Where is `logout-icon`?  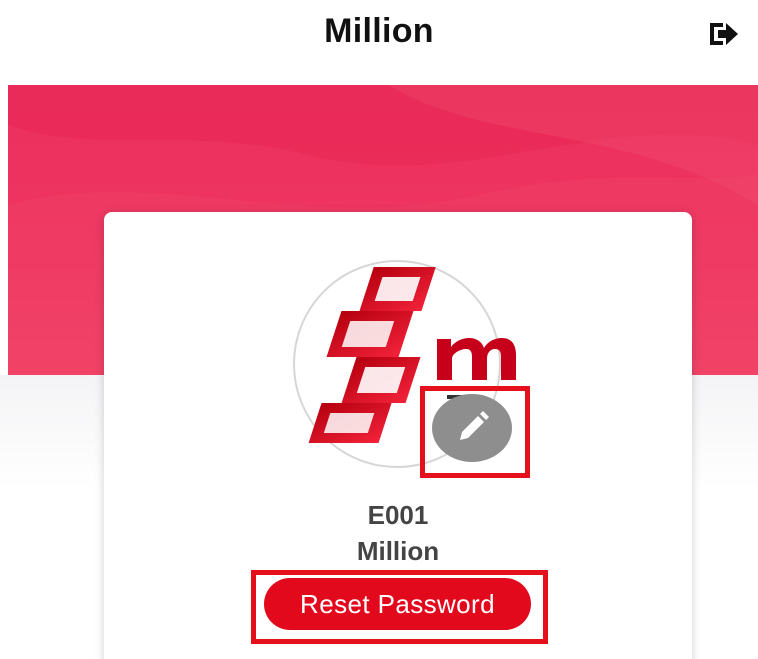 logout-icon is located at coordinates (724, 34).